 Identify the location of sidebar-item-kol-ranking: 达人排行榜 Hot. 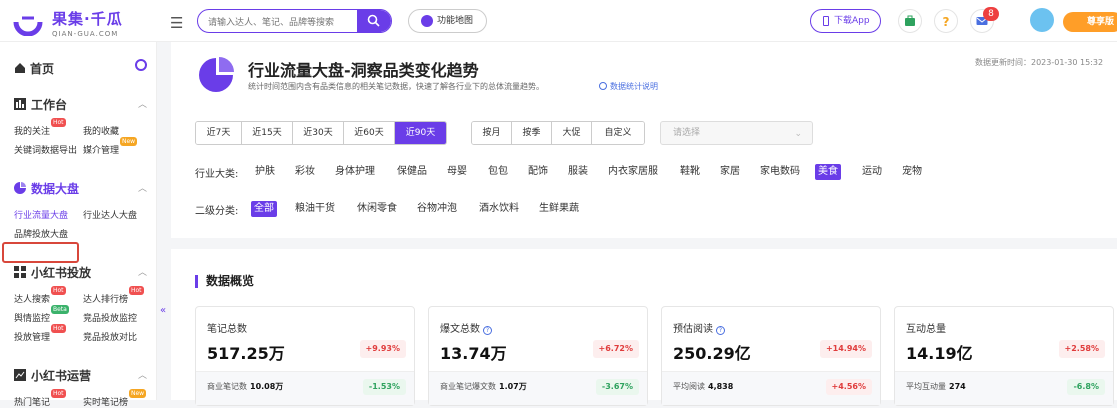
(113, 295).